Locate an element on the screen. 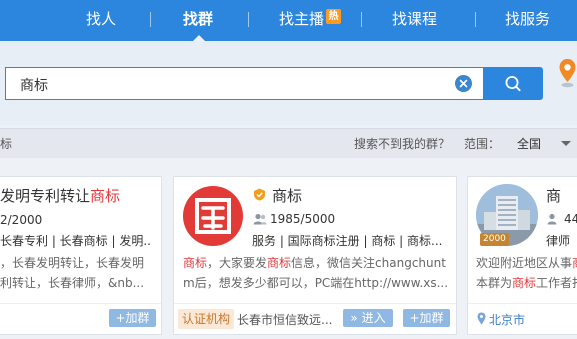 The height and width of the screenshot is (339, 577). filter-partial-label: 标 is located at coordinates (6, 144).